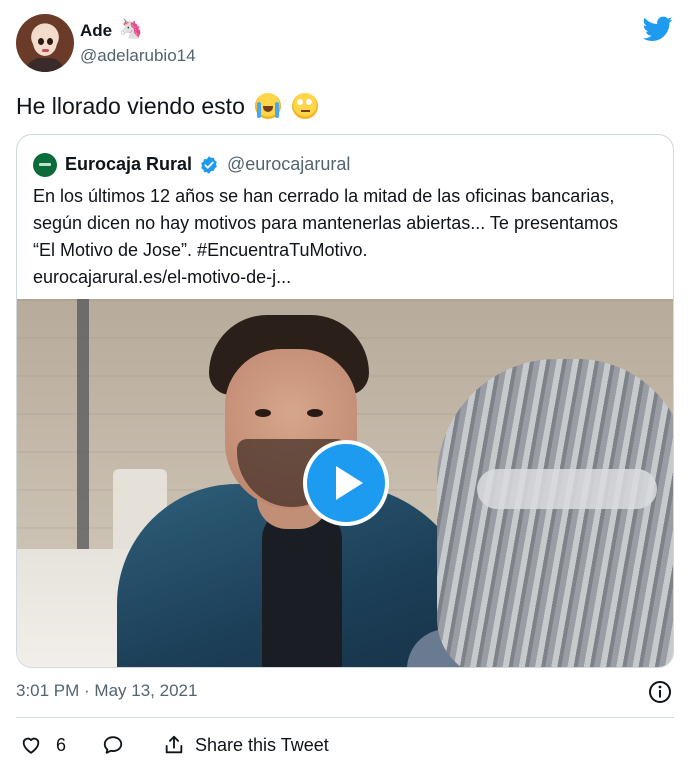 The height and width of the screenshot is (770, 696). What do you see at coordinates (174, 744) in the screenshot?
I see `share-icon` at bounding box center [174, 744].